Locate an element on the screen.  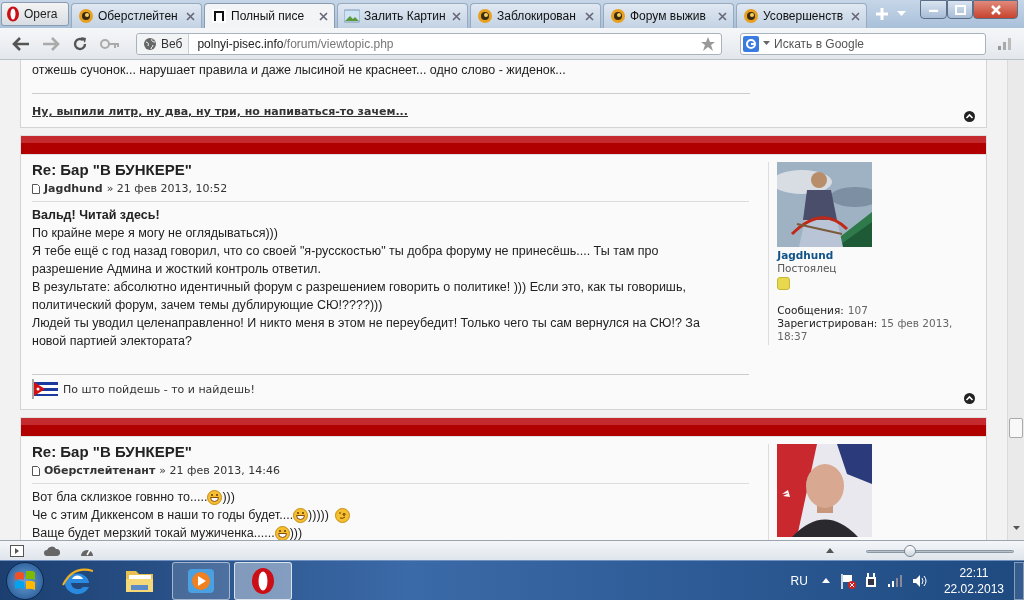
caret-icon is located at coordinates (766, 43).